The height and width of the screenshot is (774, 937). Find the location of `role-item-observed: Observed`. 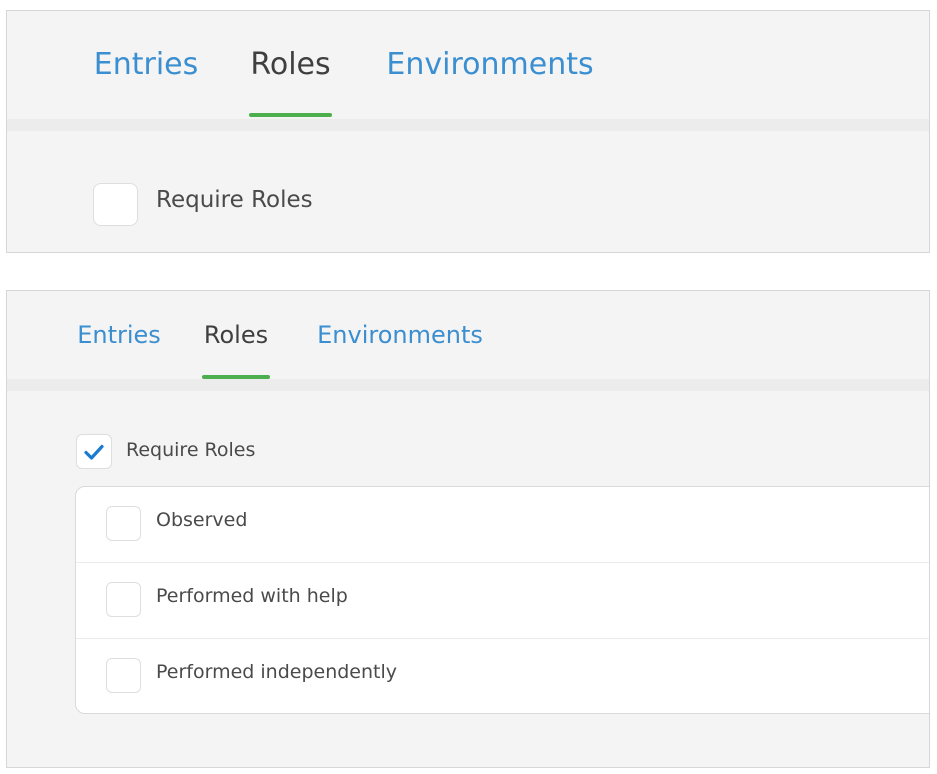

role-item-observed: Observed is located at coordinates (502, 525).